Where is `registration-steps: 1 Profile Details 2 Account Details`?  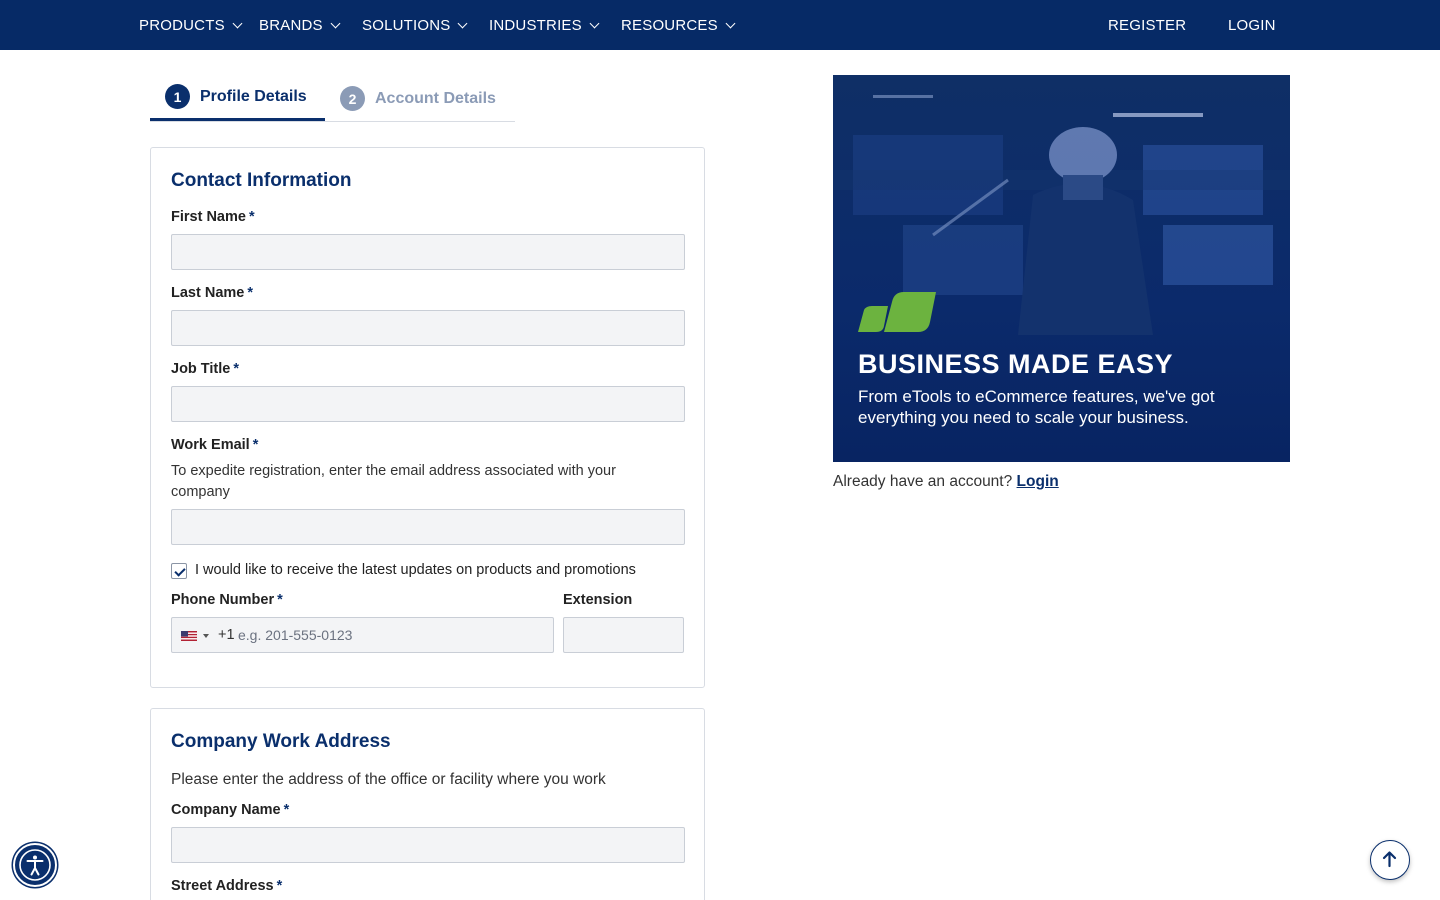 registration-steps: 1 Profile Details 2 Account Details is located at coordinates (332, 98).